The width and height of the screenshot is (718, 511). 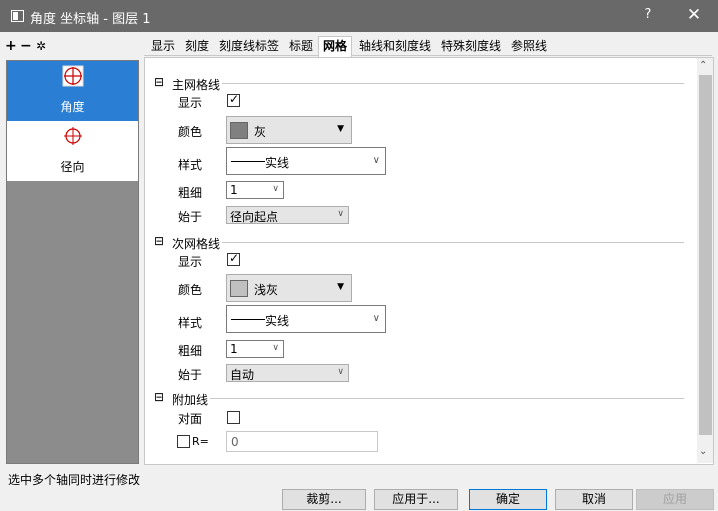 What do you see at coordinates (705, 255) in the screenshot?
I see `scrollbar-thumb` at bounding box center [705, 255].